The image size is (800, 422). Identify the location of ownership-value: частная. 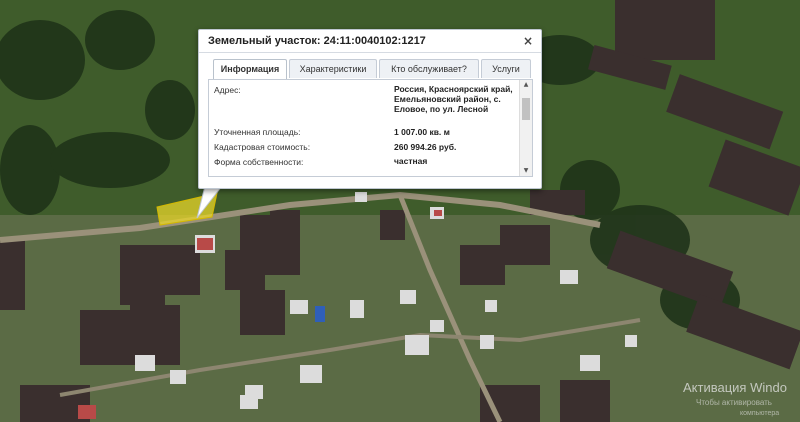
(411, 161).